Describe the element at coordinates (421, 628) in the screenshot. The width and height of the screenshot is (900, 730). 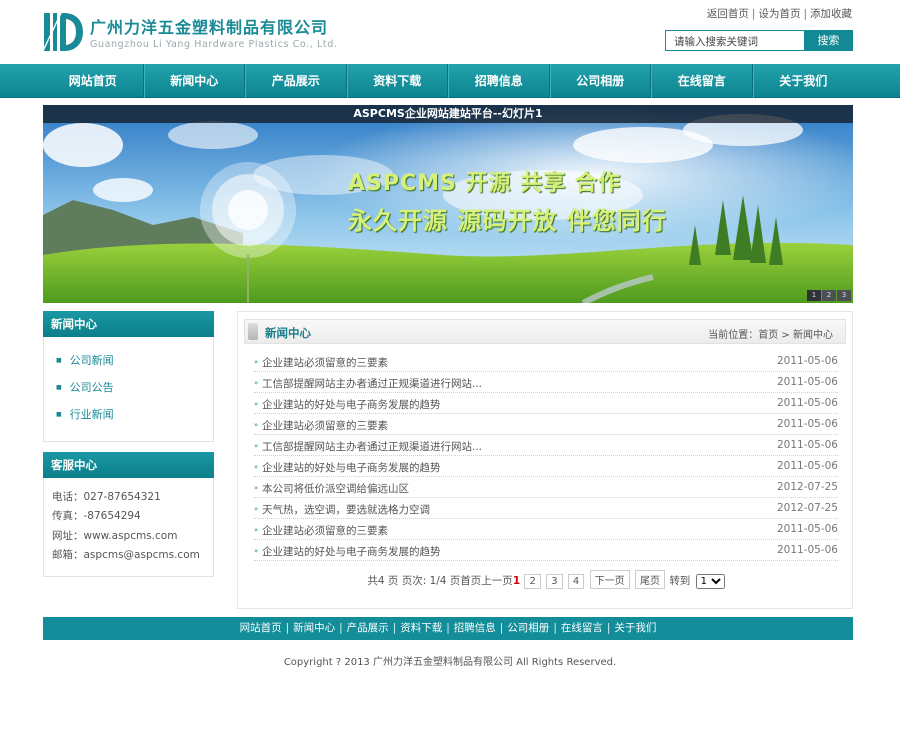
I see `footer-link-downloads: 资料下载` at that location.